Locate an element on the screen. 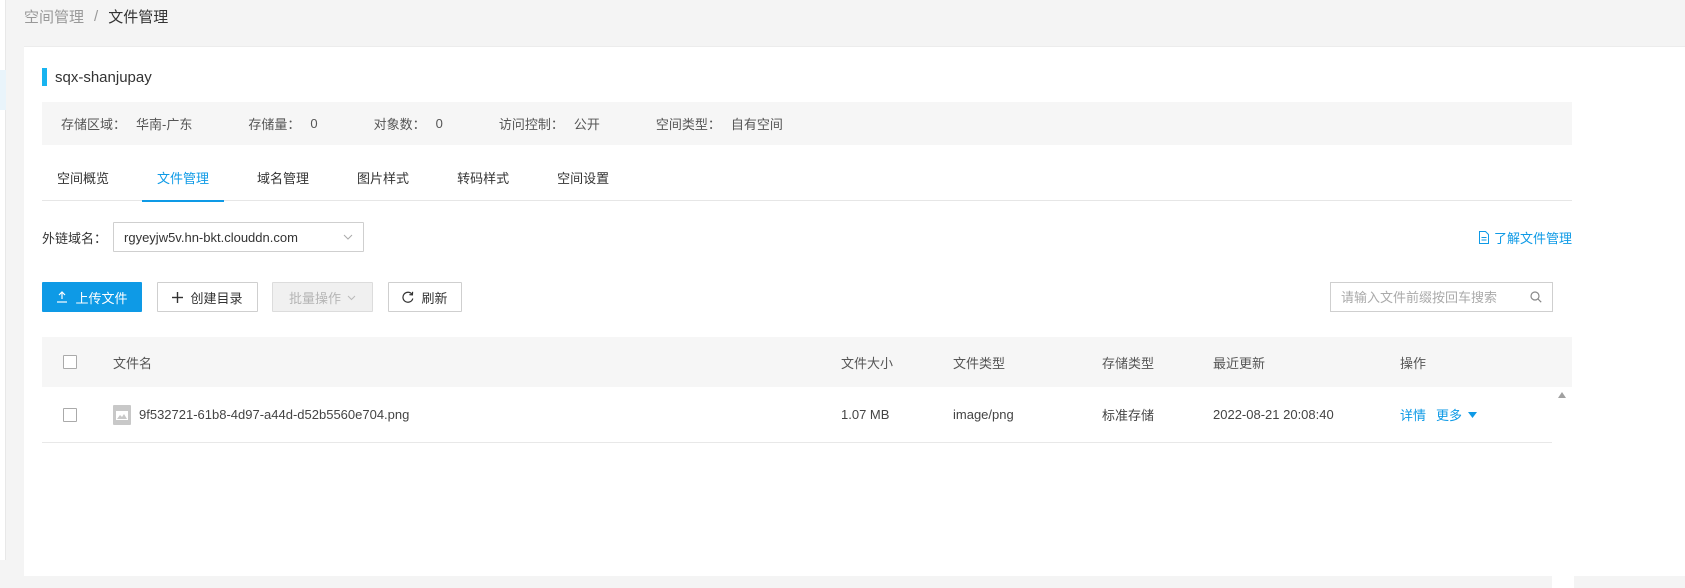  domain-select: rgyeyjw5v.hn-bkt.clouddn.com is located at coordinates (239, 237).